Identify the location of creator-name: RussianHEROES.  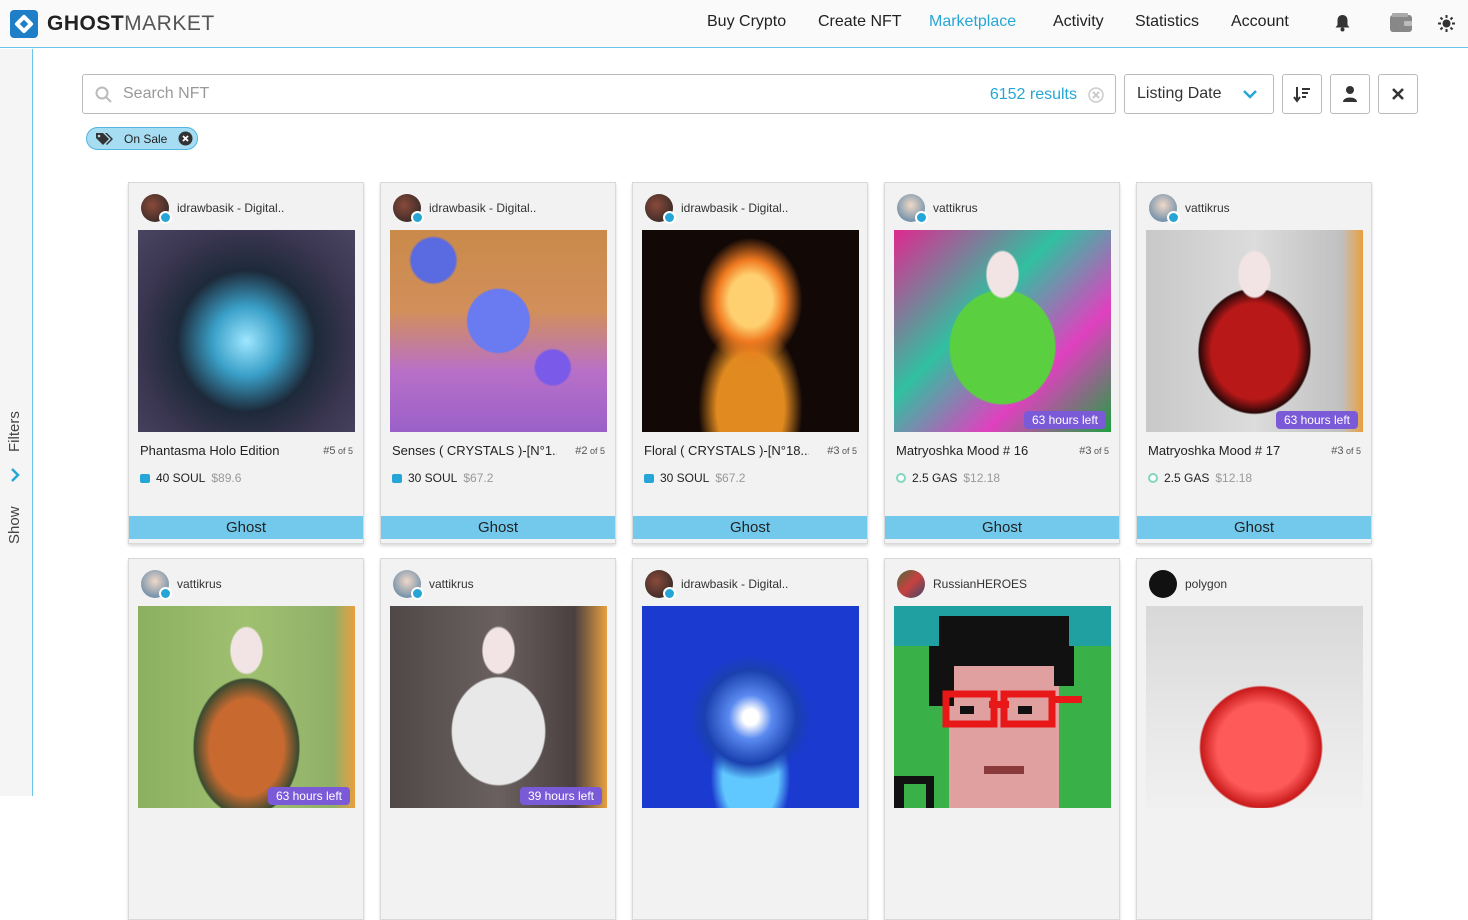
(980, 584).